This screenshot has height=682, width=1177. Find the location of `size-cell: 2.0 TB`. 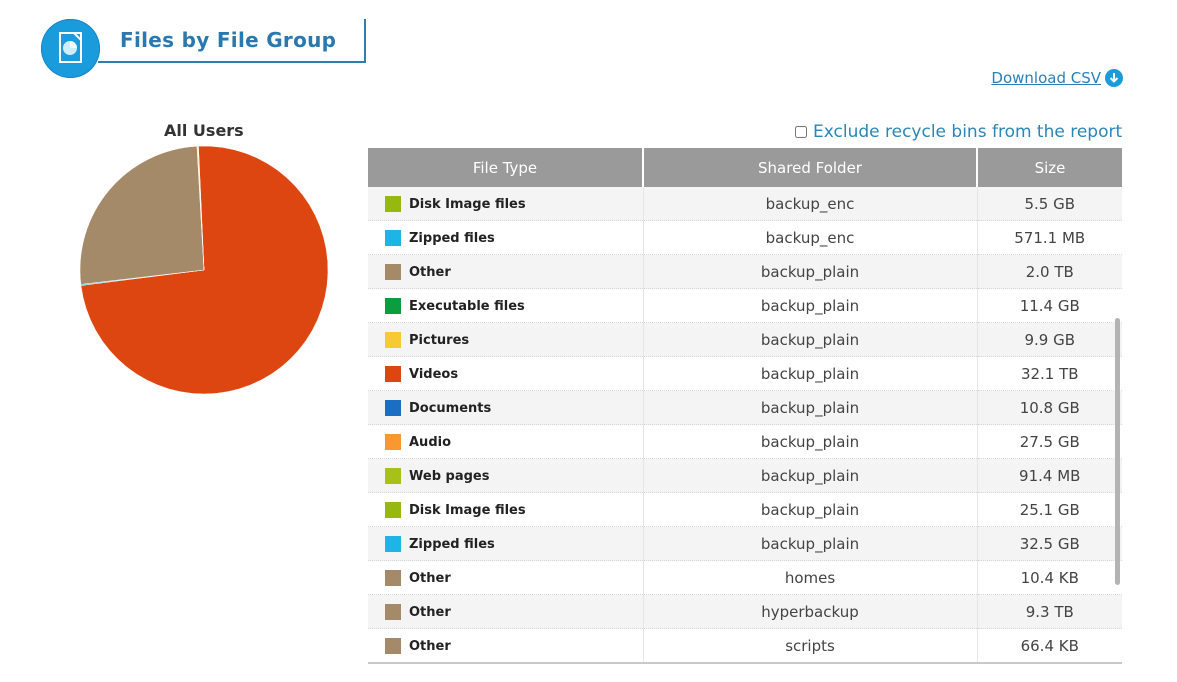

size-cell: 2.0 TB is located at coordinates (1049, 271).